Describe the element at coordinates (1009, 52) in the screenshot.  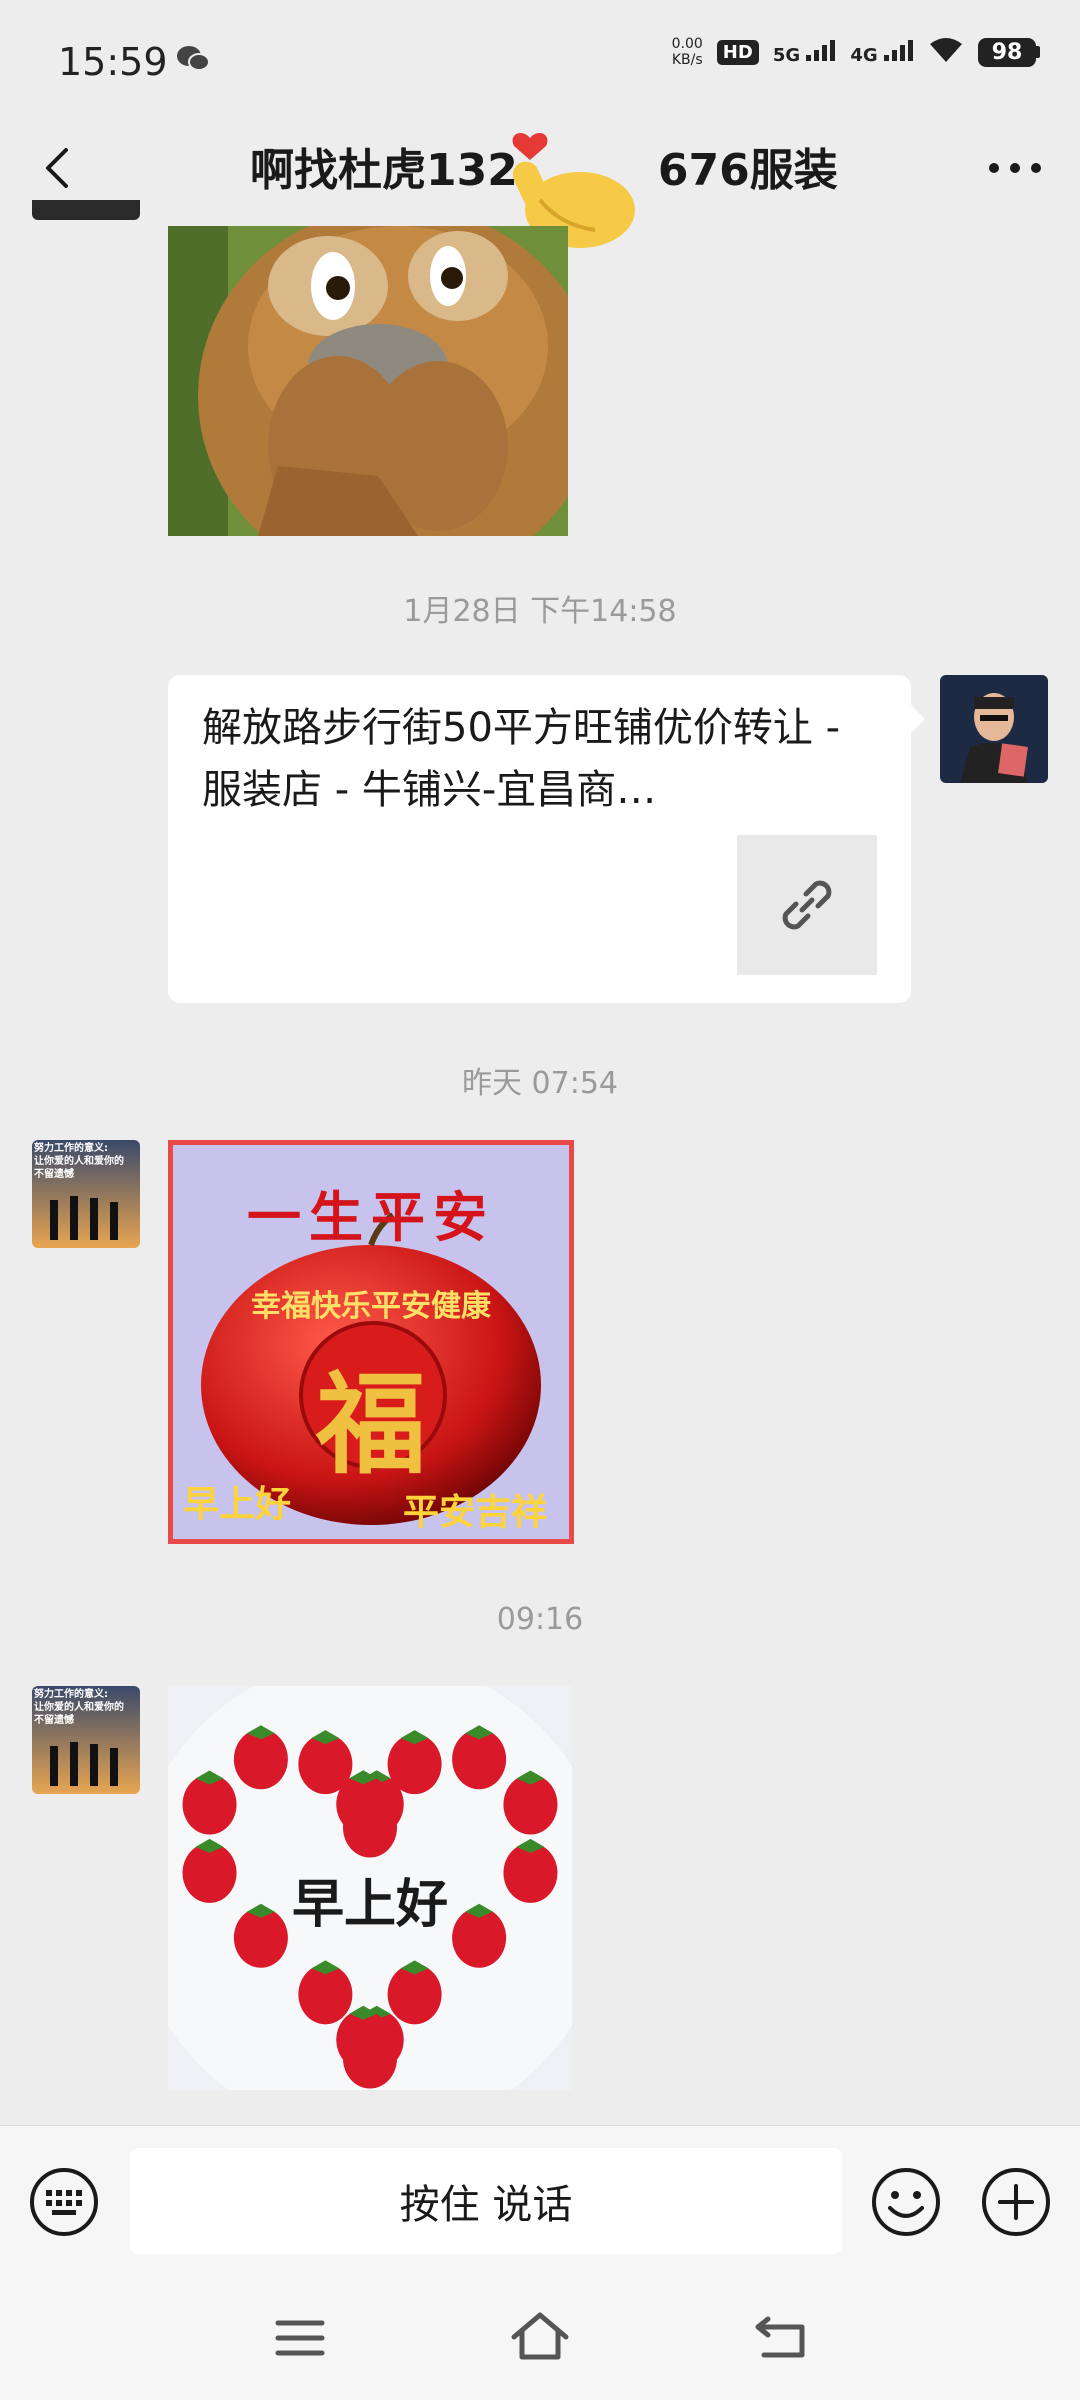
I see `battery-icon: 98` at that location.